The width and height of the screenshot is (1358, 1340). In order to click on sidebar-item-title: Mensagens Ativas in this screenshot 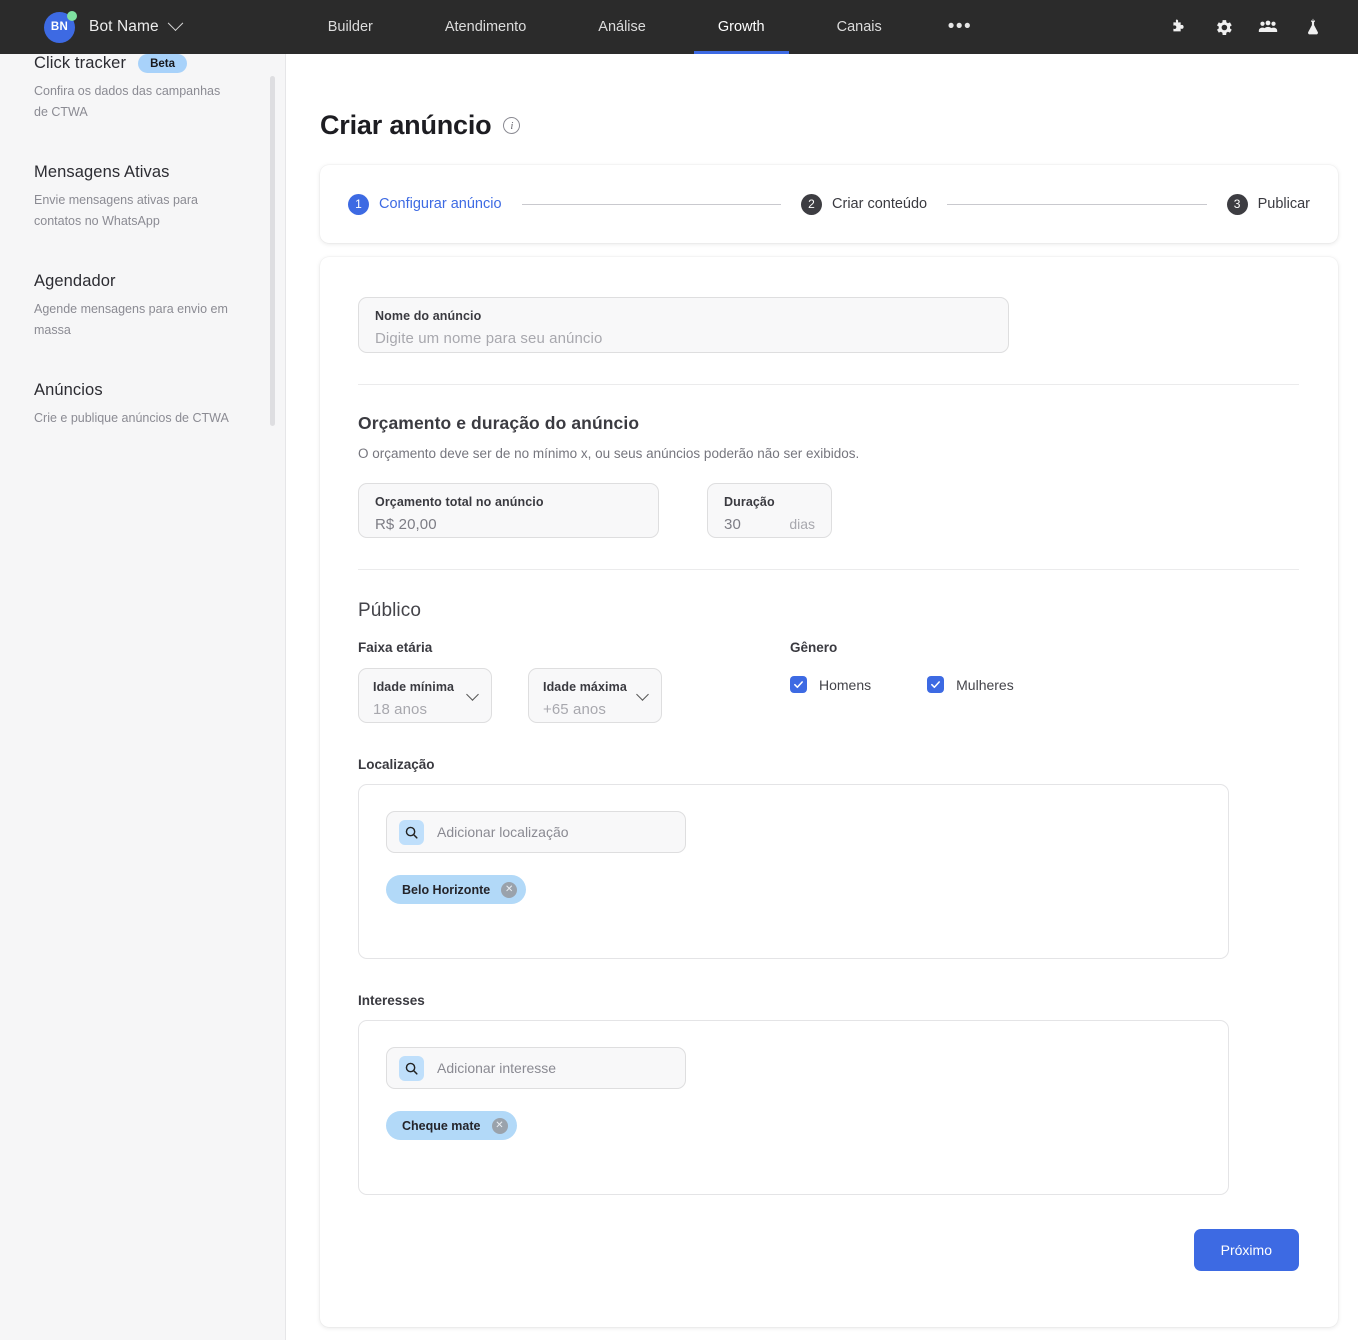, I will do `click(102, 172)`.